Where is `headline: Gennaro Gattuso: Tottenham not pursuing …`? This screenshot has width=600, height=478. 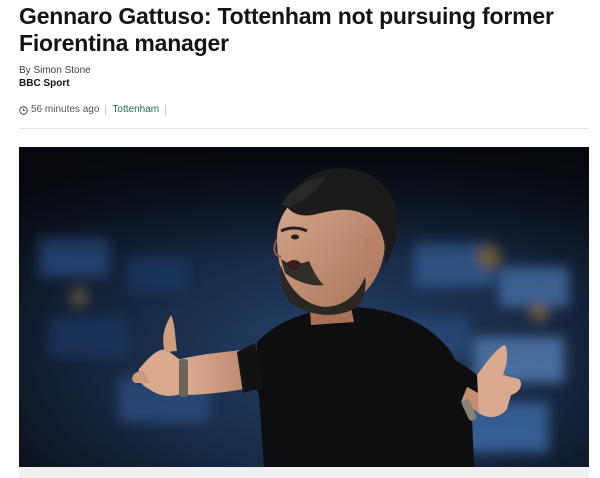
headline: Gennaro Gattuso: Tottenham not pursuing … is located at coordinates (286, 29).